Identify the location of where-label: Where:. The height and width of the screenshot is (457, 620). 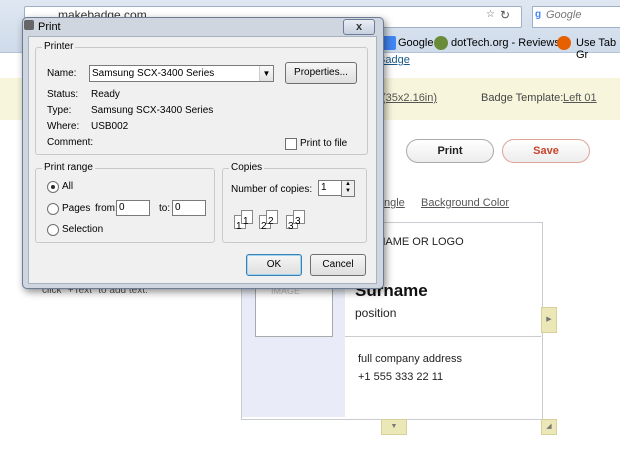
(63, 126).